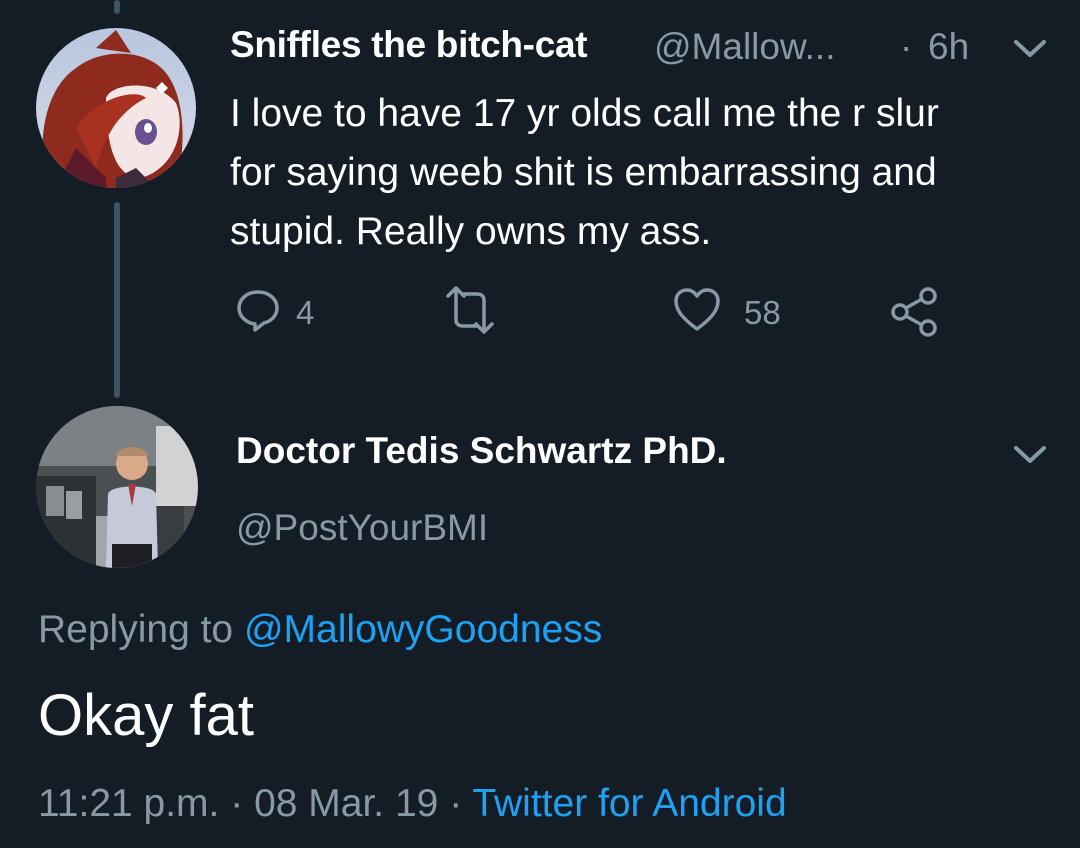  I want to click on replying-to: Replying to @MallowyGoodness, so click(320, 630).